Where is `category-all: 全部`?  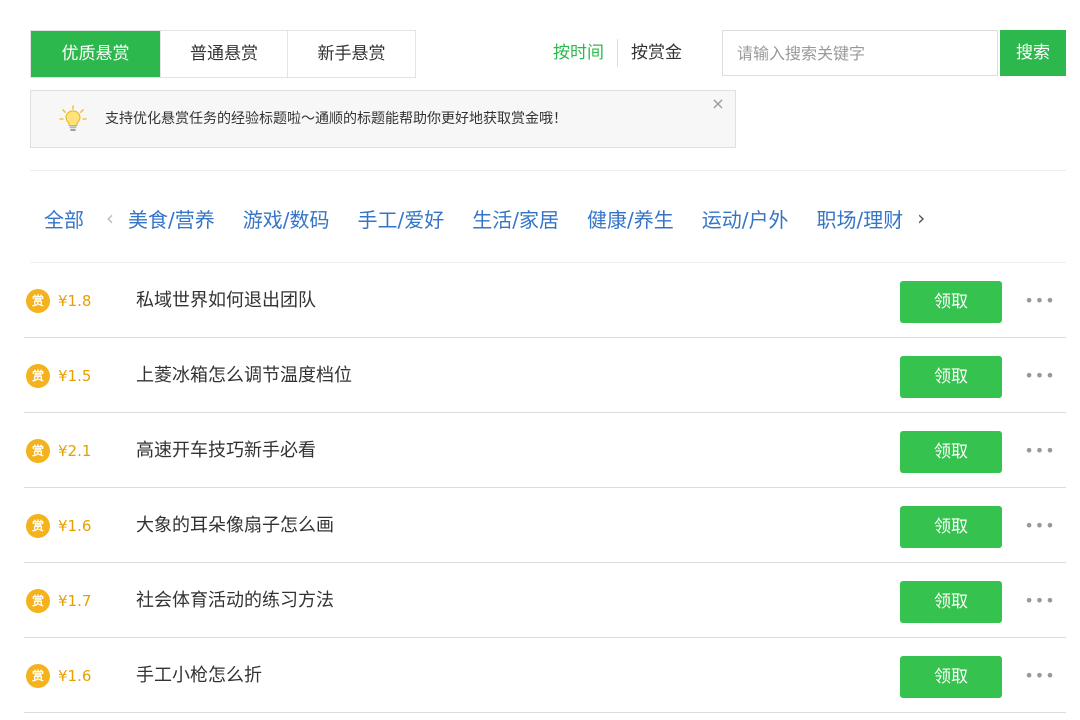
category-all: 全部 is located at coordinates (64, 218).